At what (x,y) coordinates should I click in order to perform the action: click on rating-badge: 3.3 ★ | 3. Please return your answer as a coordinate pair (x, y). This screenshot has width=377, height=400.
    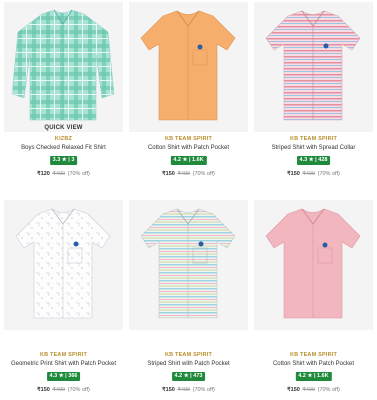
    Looking at the image, I should click on (63, 160).